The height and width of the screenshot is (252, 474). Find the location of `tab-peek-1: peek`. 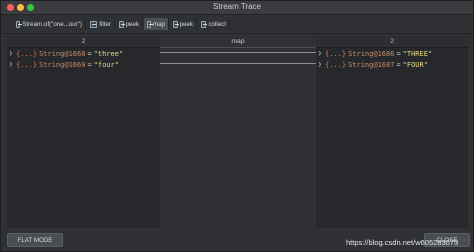

tab-peek-1: peek is located at coordinates (129, 24).